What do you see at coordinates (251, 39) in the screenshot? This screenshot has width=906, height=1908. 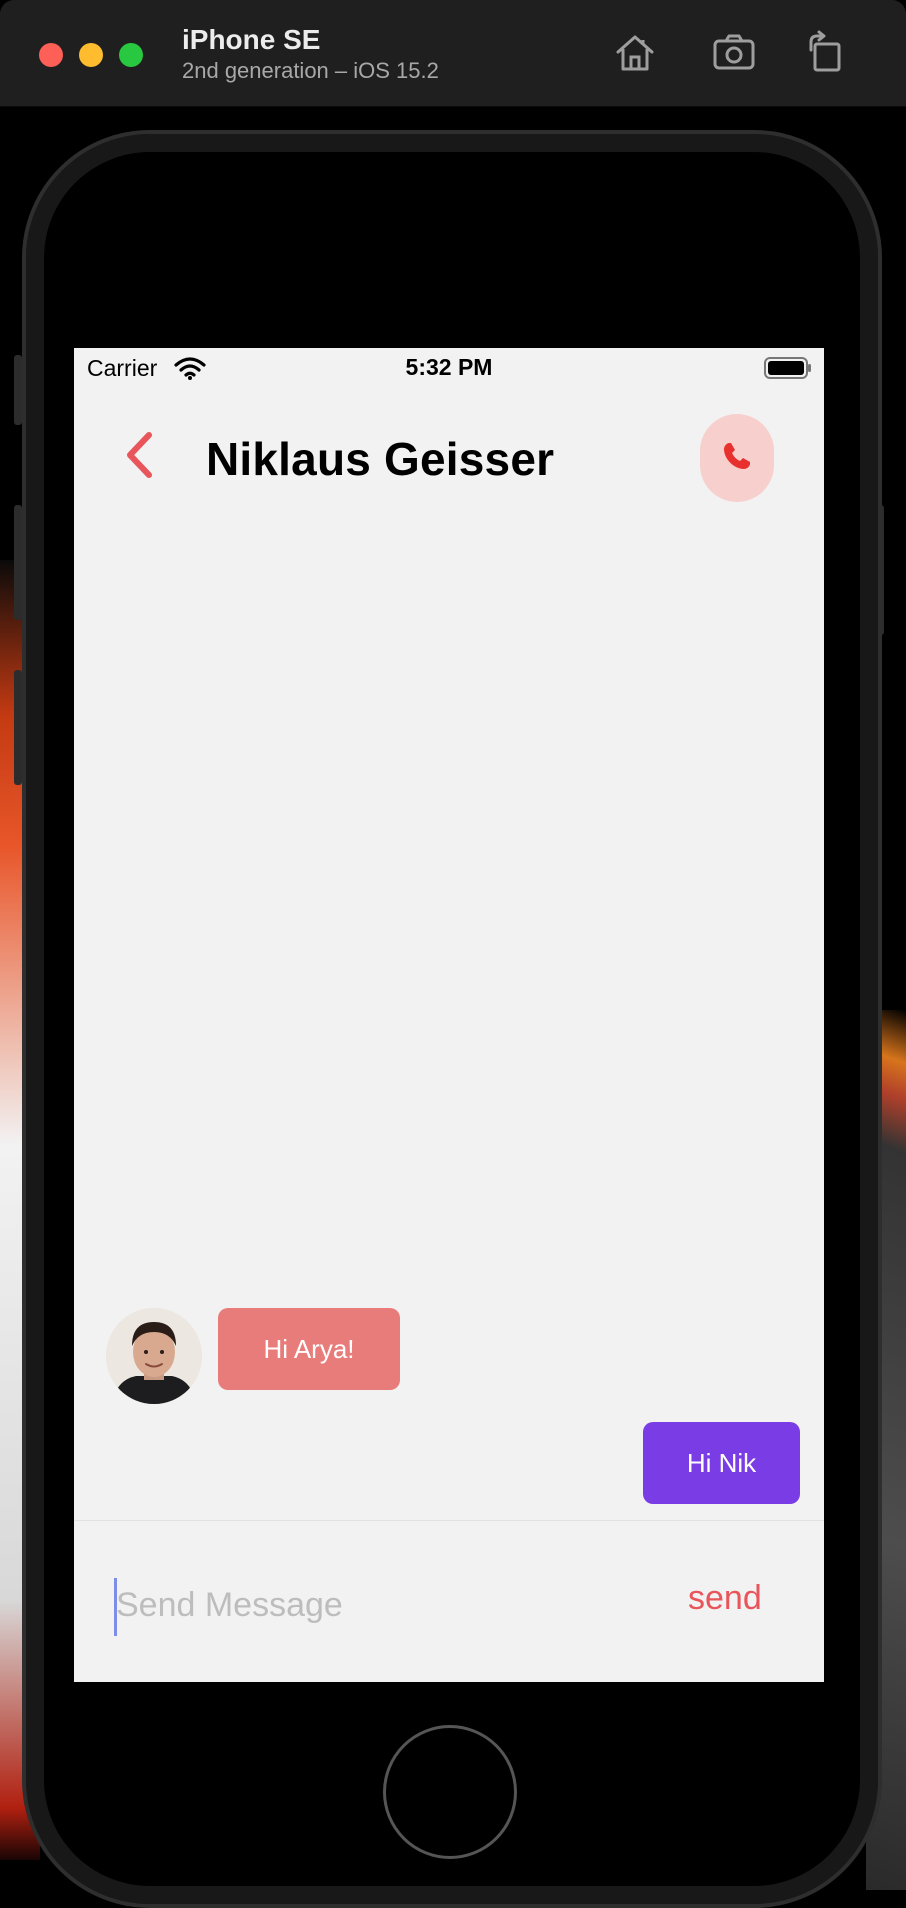 I see `device-name: iPhone SE` at bounding box center [251, 39].